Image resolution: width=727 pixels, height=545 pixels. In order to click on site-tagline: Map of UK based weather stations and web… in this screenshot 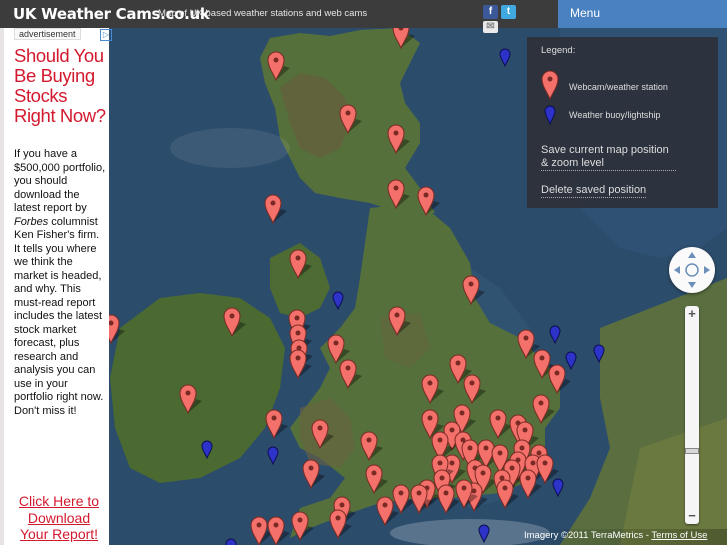, I will do `click(263, 13)`.